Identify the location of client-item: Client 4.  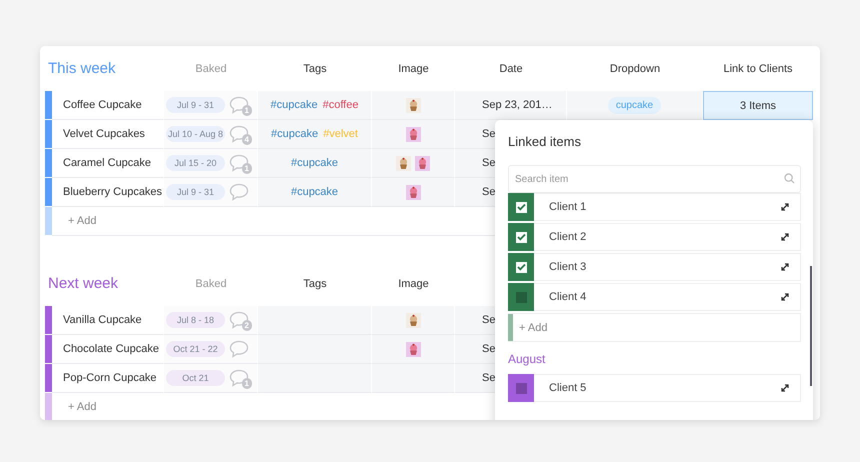
(654, 297).